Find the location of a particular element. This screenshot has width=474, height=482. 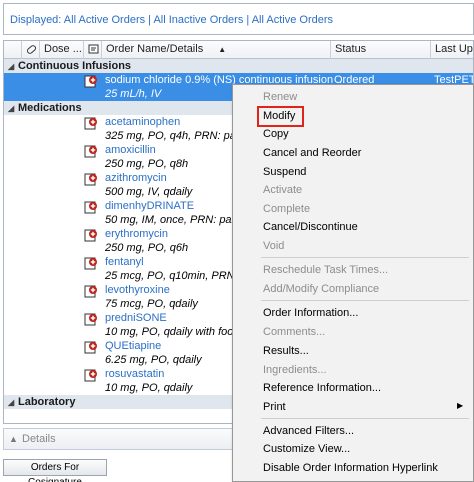

order-name: rosuvastatin is located at coordinates (134, 374).